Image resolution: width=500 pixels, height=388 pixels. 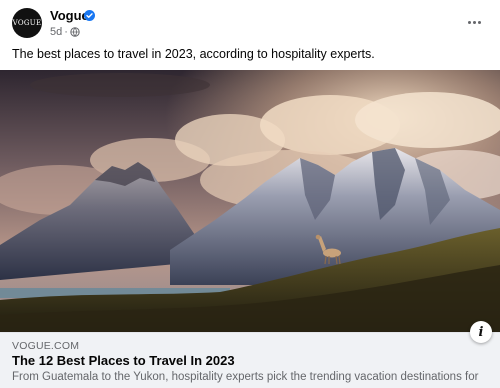 What do you see at coordinates (123, 360) in the screenshot?
I see `link-title: The 12 Best Places to Travel In 2023` at bounding box center [123, 360].